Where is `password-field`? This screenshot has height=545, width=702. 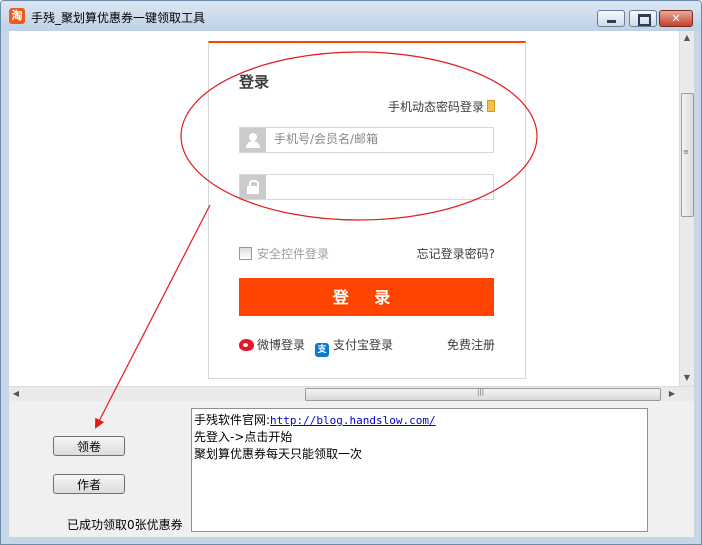
password-field is located at coordinates (366, 187).